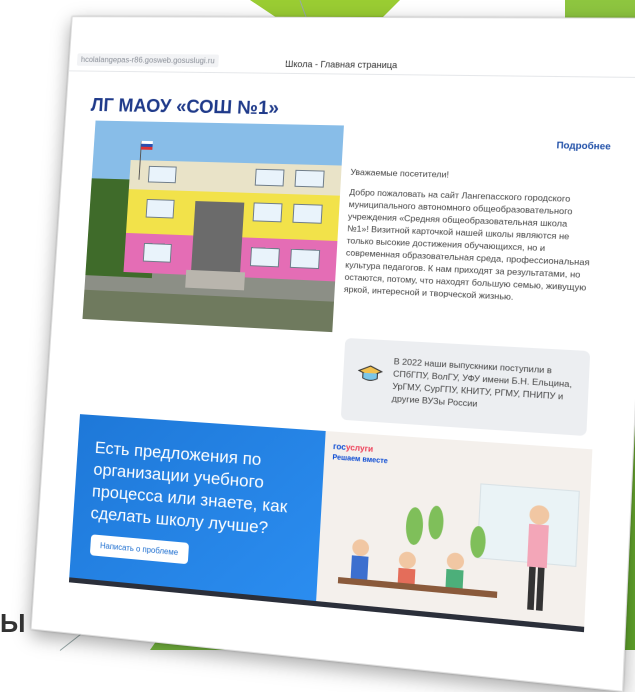  I want to click on school-photo-art, so click(213, 226).